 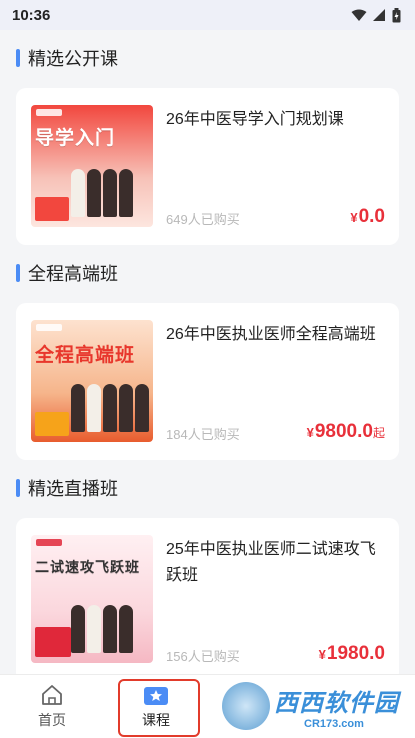 I want to click on bottom-tab-bar: 首页 课程 西西软件园 CR173.com, so click(x=207, y=706).